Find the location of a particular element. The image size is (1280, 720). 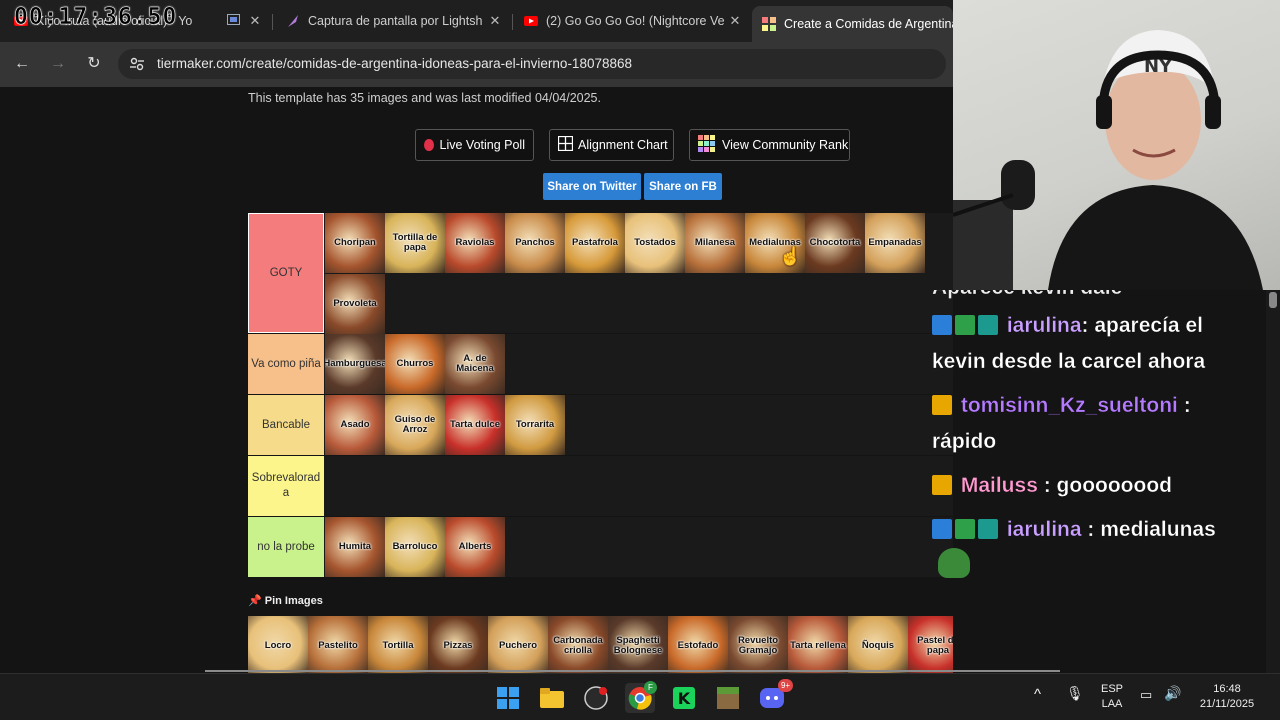

kick-app-icon: K is located at coordinates (684, 698).